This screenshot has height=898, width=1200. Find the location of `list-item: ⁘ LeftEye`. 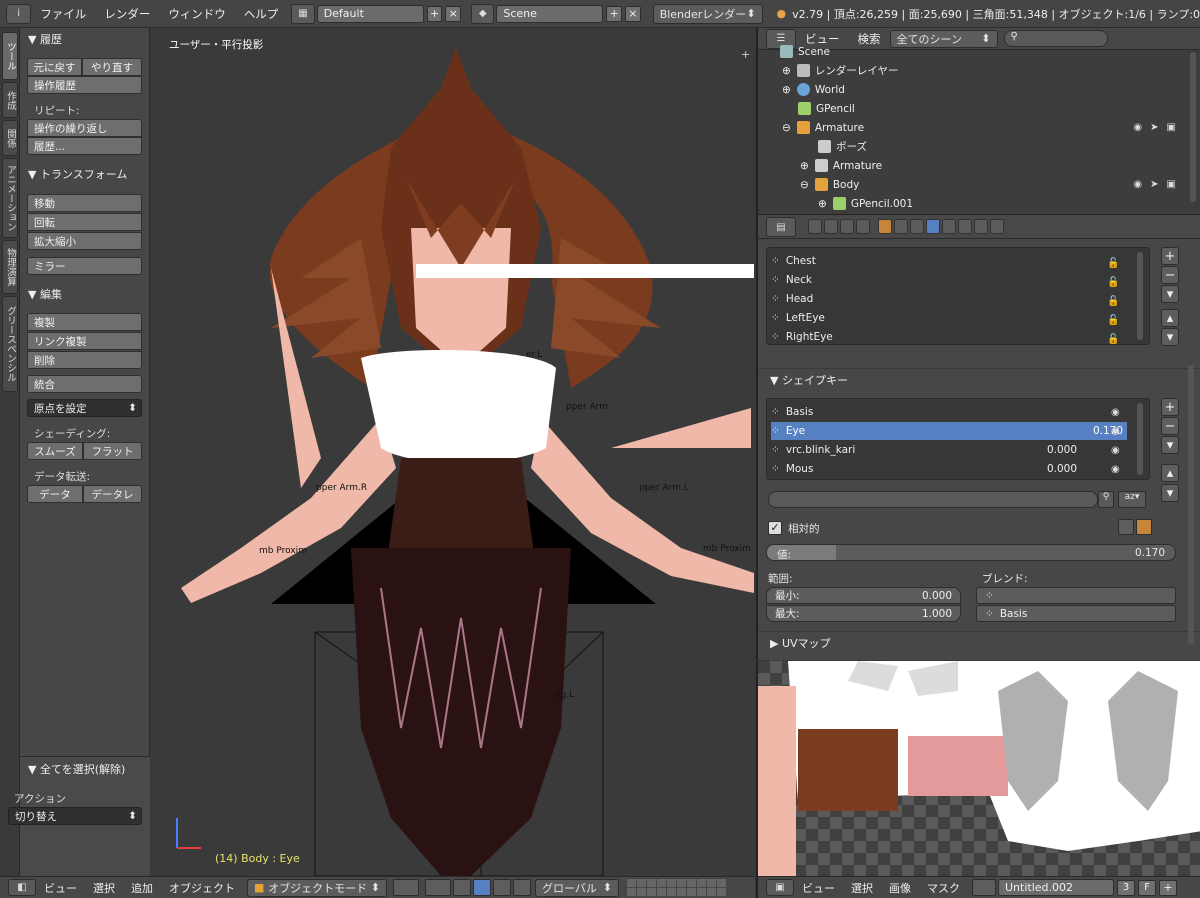

list-item: ⁘ LeftEye is located at coordinates (798, 318).